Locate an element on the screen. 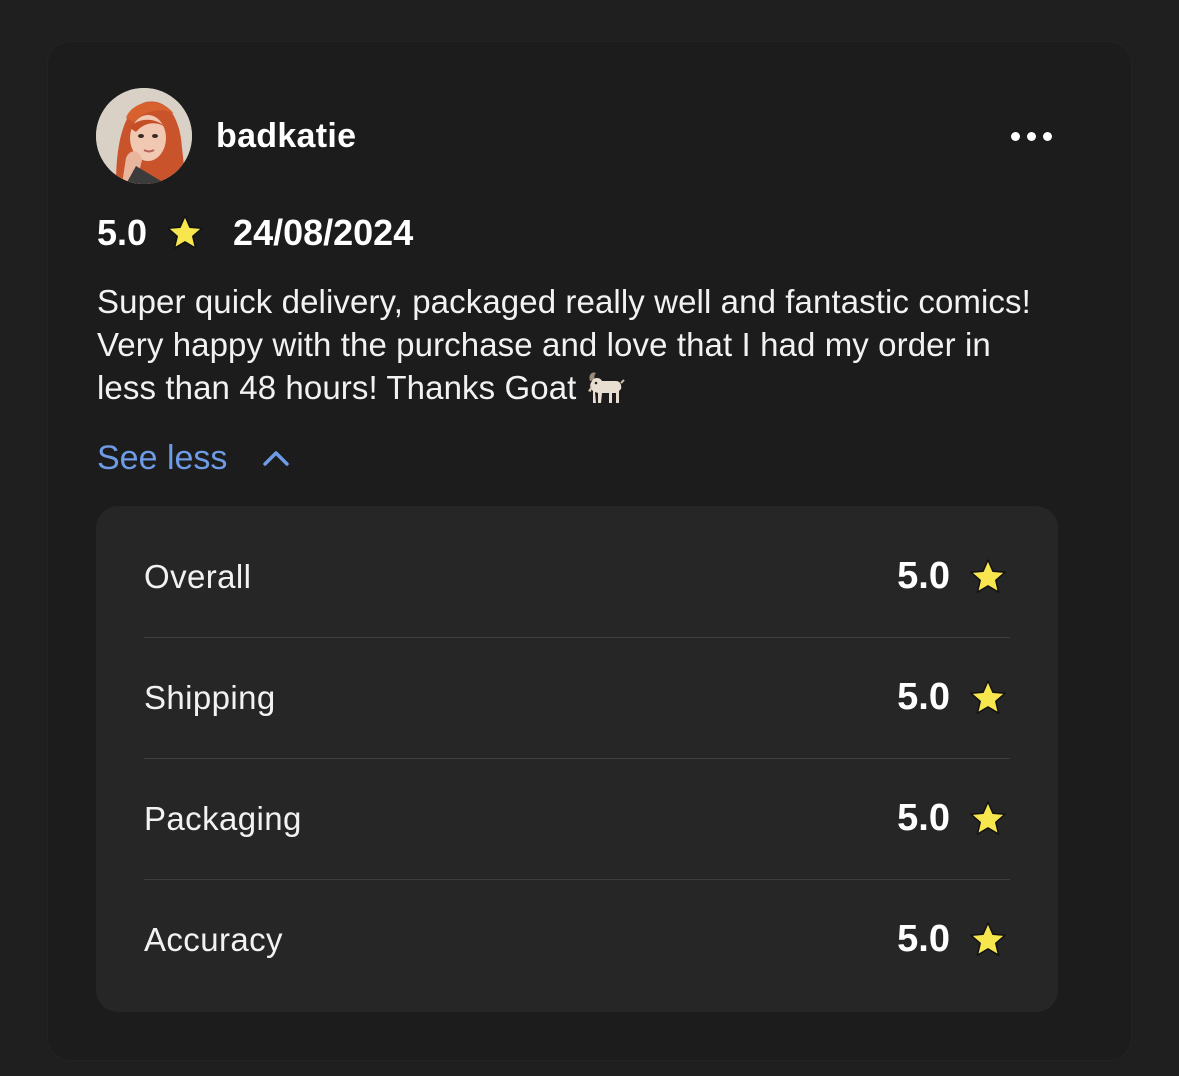 The image size is (1179, 1076). user-avatar is located at coordinates (144, 136).